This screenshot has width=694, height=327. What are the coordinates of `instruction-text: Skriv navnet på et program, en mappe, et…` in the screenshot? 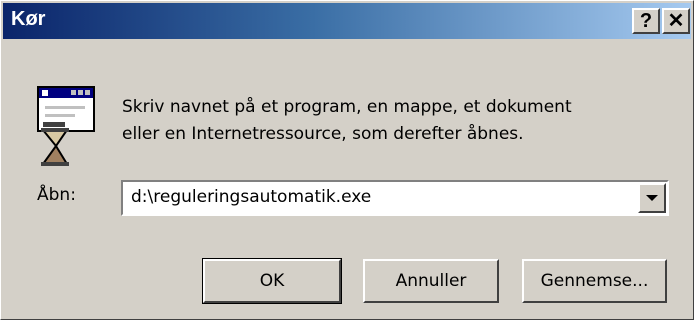 It's located at (402, 121).